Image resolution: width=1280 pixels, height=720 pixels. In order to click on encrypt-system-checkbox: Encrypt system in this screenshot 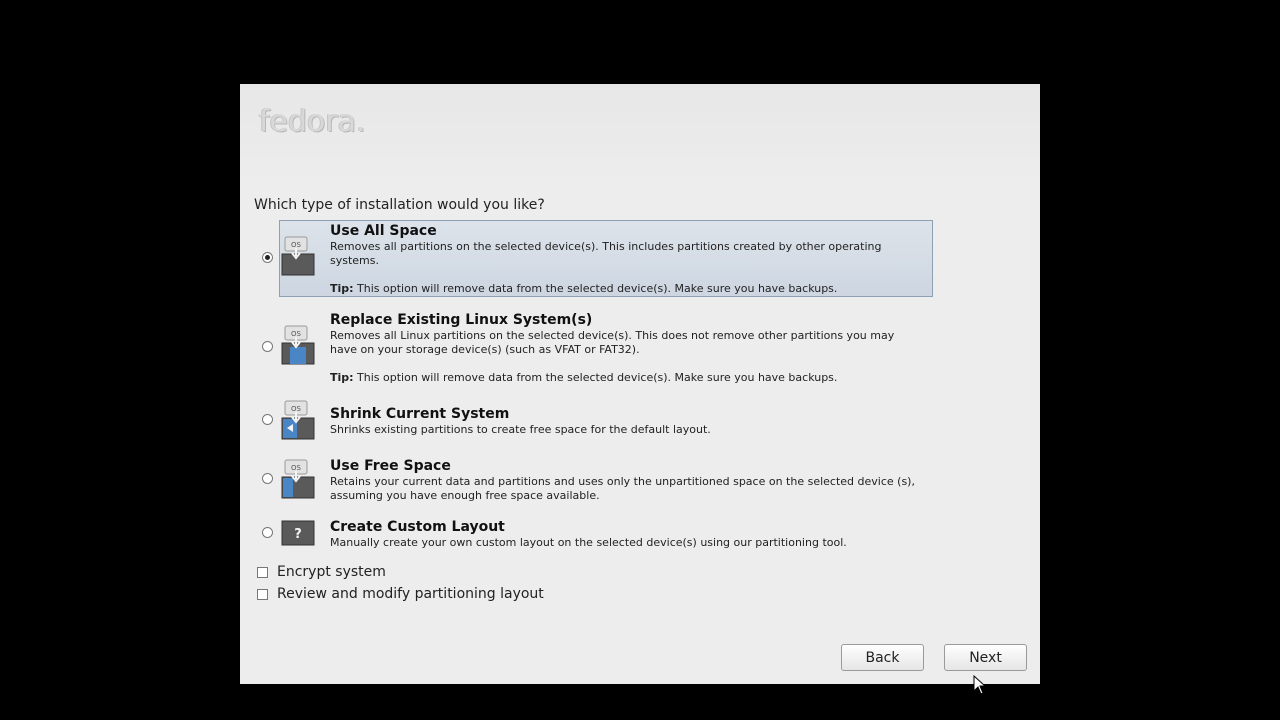, I will do `click(321, 572)`.